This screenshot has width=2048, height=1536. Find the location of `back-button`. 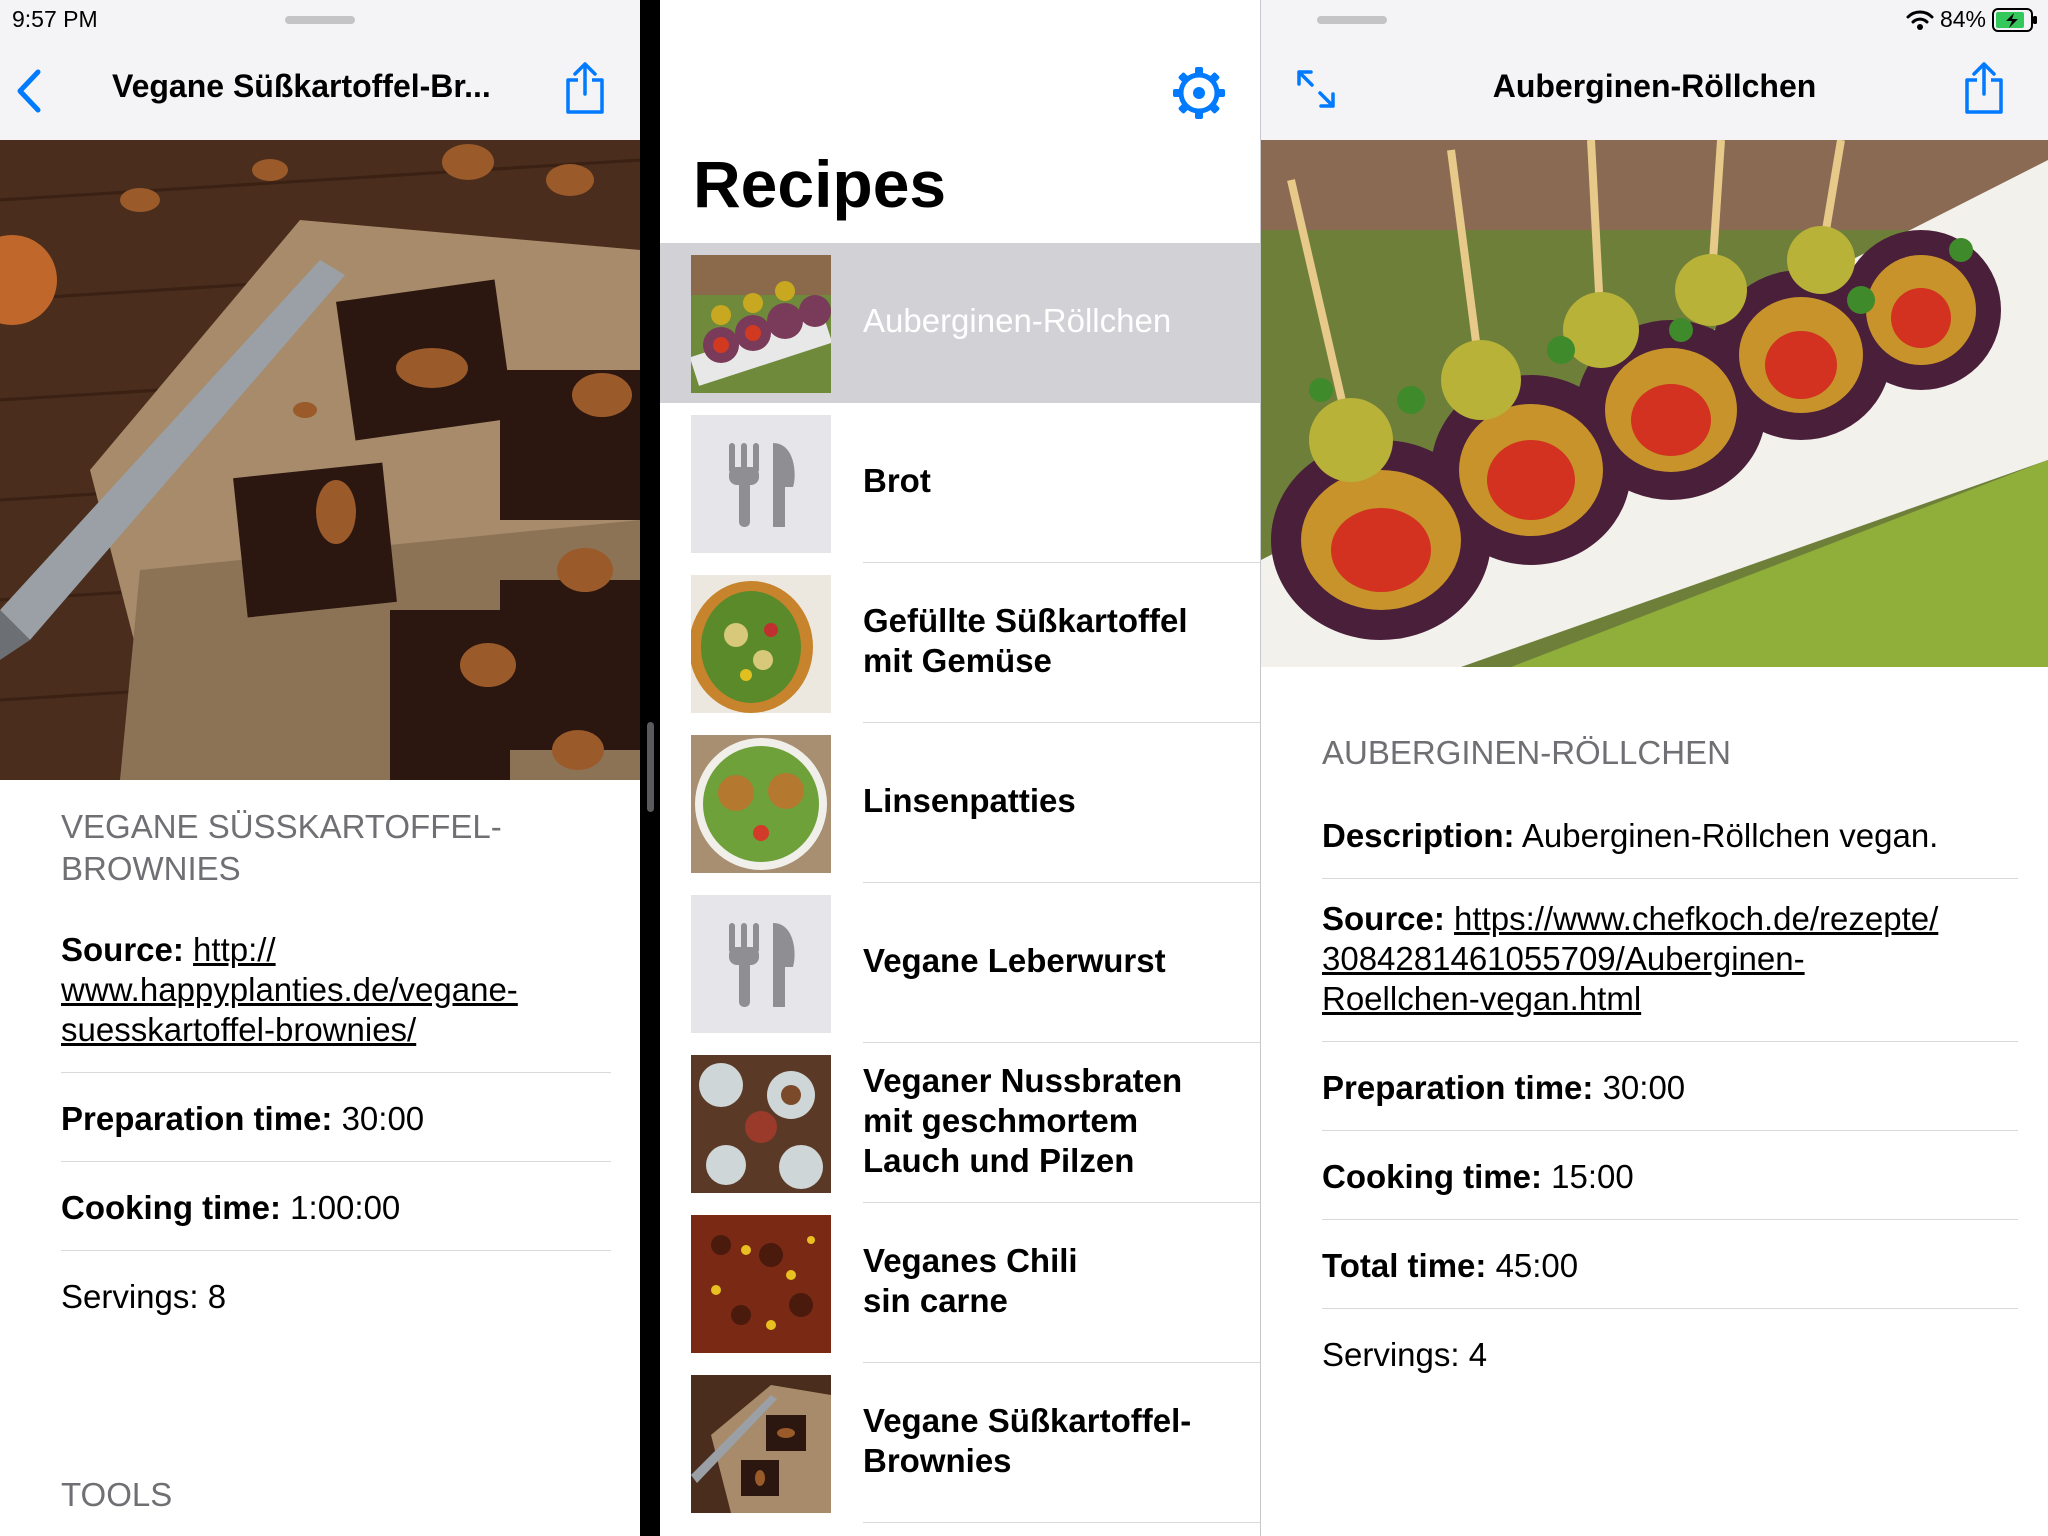

back-button is located at coordinates (29, 93).